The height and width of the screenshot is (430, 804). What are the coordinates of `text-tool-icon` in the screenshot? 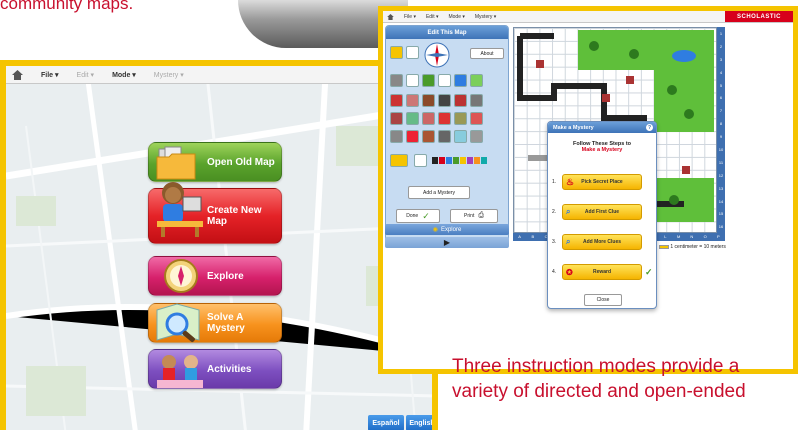 It's located at (420, 160).